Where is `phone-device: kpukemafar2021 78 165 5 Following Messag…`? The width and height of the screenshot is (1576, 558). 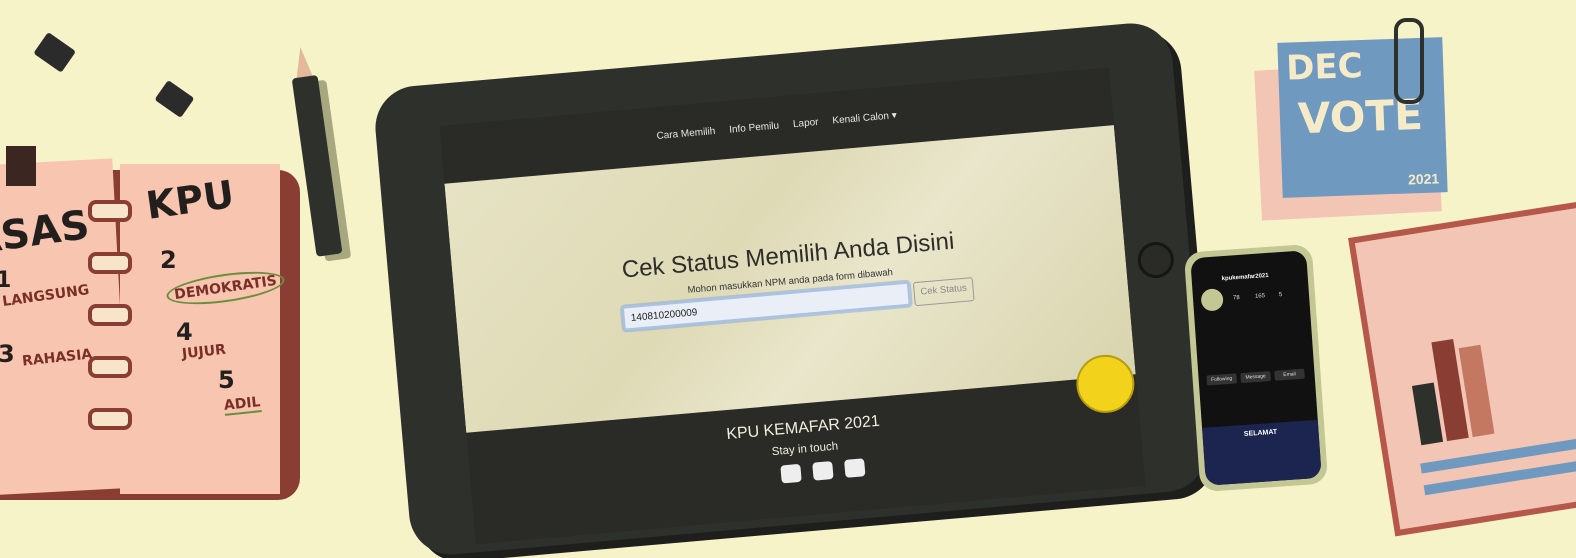 phone-device: kpukemafar2021 78 165 5 Following Messag… is located at coordinates (1256, 368).